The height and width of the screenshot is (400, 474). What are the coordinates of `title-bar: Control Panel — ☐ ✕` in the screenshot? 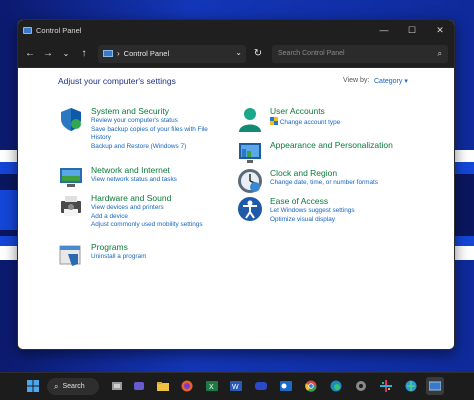 It's located at (236, 30).